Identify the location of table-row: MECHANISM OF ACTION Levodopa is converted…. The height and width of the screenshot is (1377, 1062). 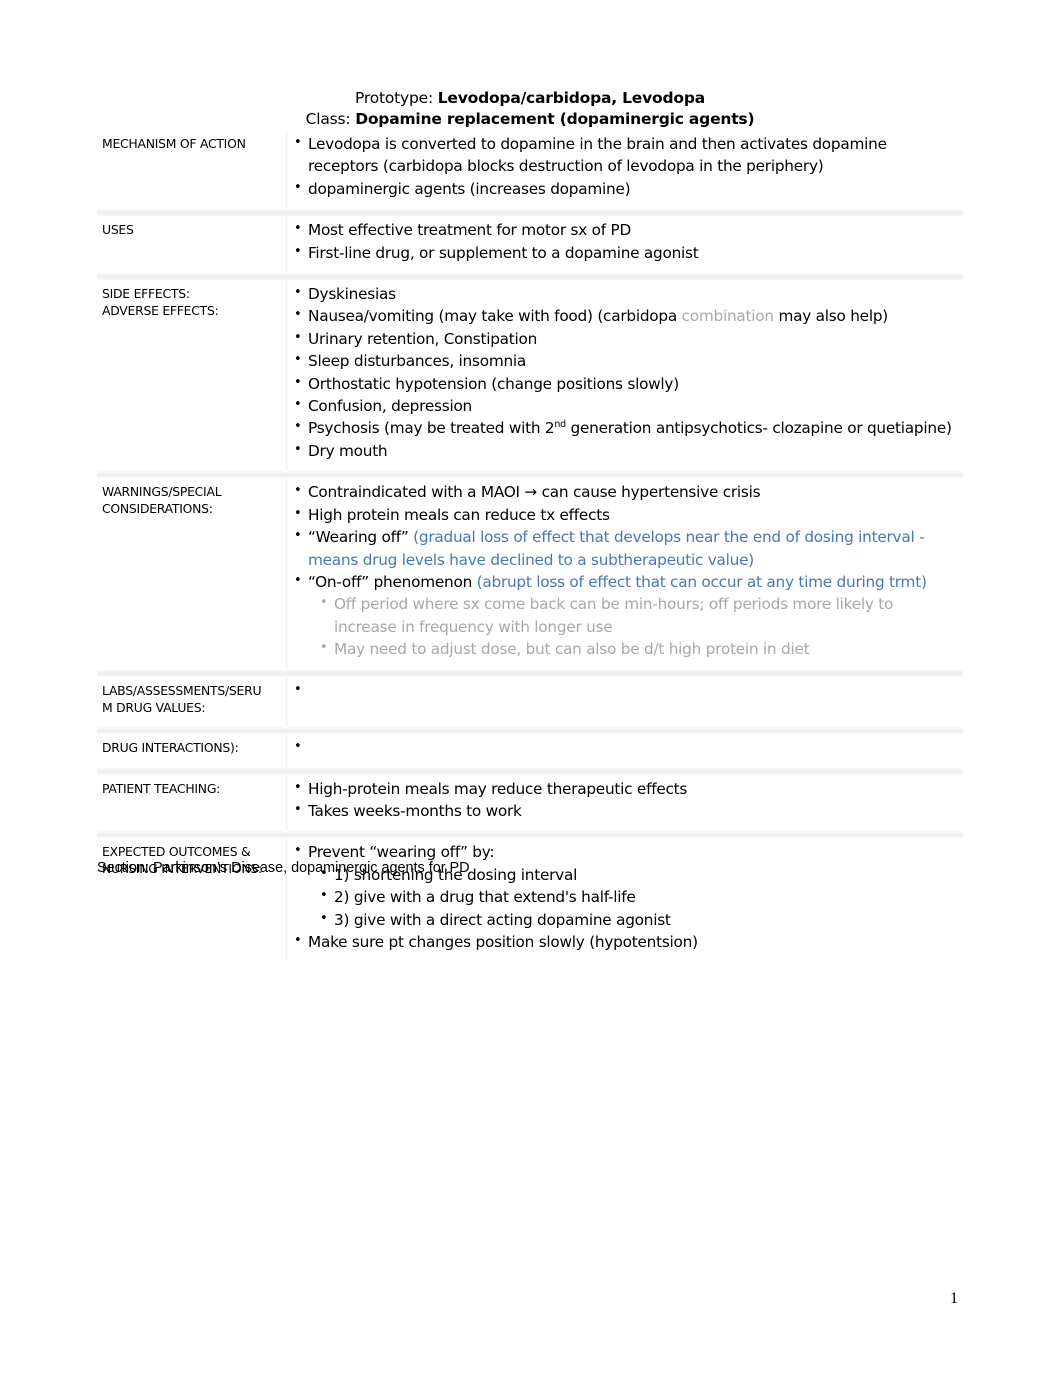
(530, 170).